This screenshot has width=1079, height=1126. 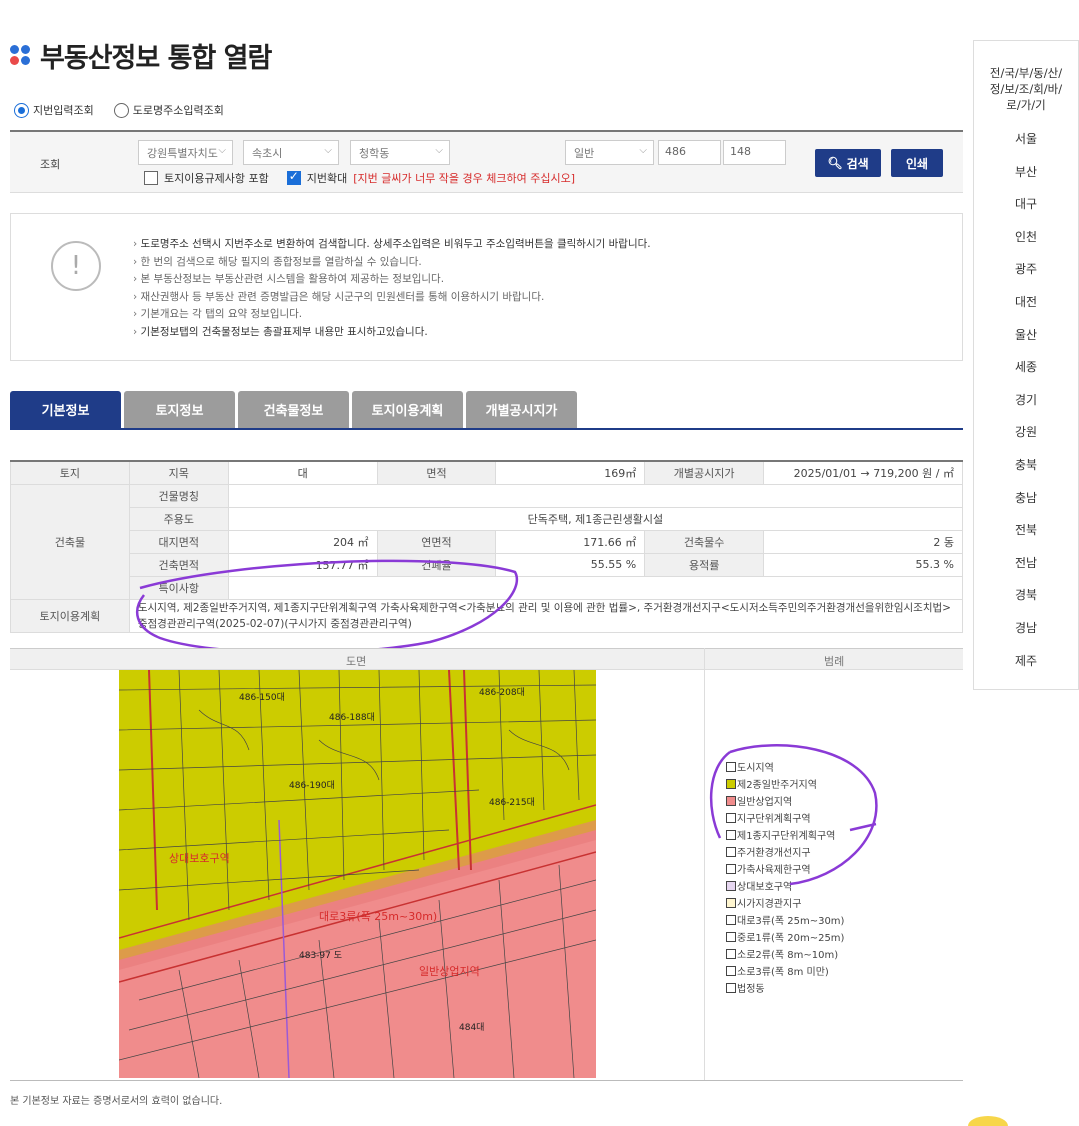 I want to click on sidebar-item-chungnam: 충남, so click(x=1026, y=498).